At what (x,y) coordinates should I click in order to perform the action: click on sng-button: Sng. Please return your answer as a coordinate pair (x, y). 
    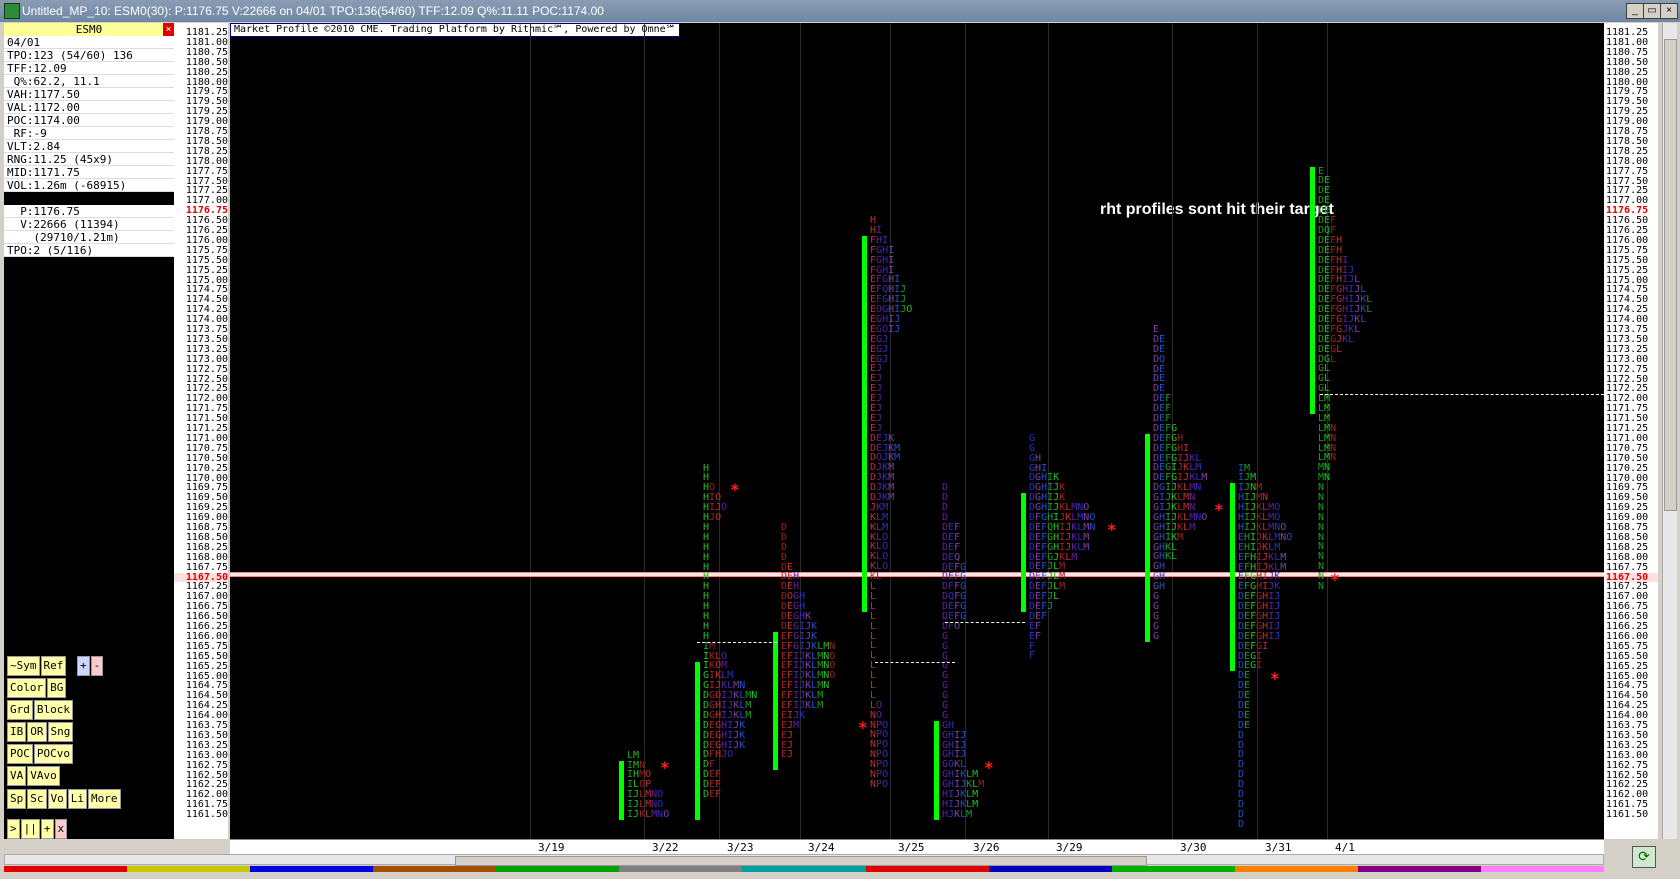
    Looking at the image, I should click on (60, 732).